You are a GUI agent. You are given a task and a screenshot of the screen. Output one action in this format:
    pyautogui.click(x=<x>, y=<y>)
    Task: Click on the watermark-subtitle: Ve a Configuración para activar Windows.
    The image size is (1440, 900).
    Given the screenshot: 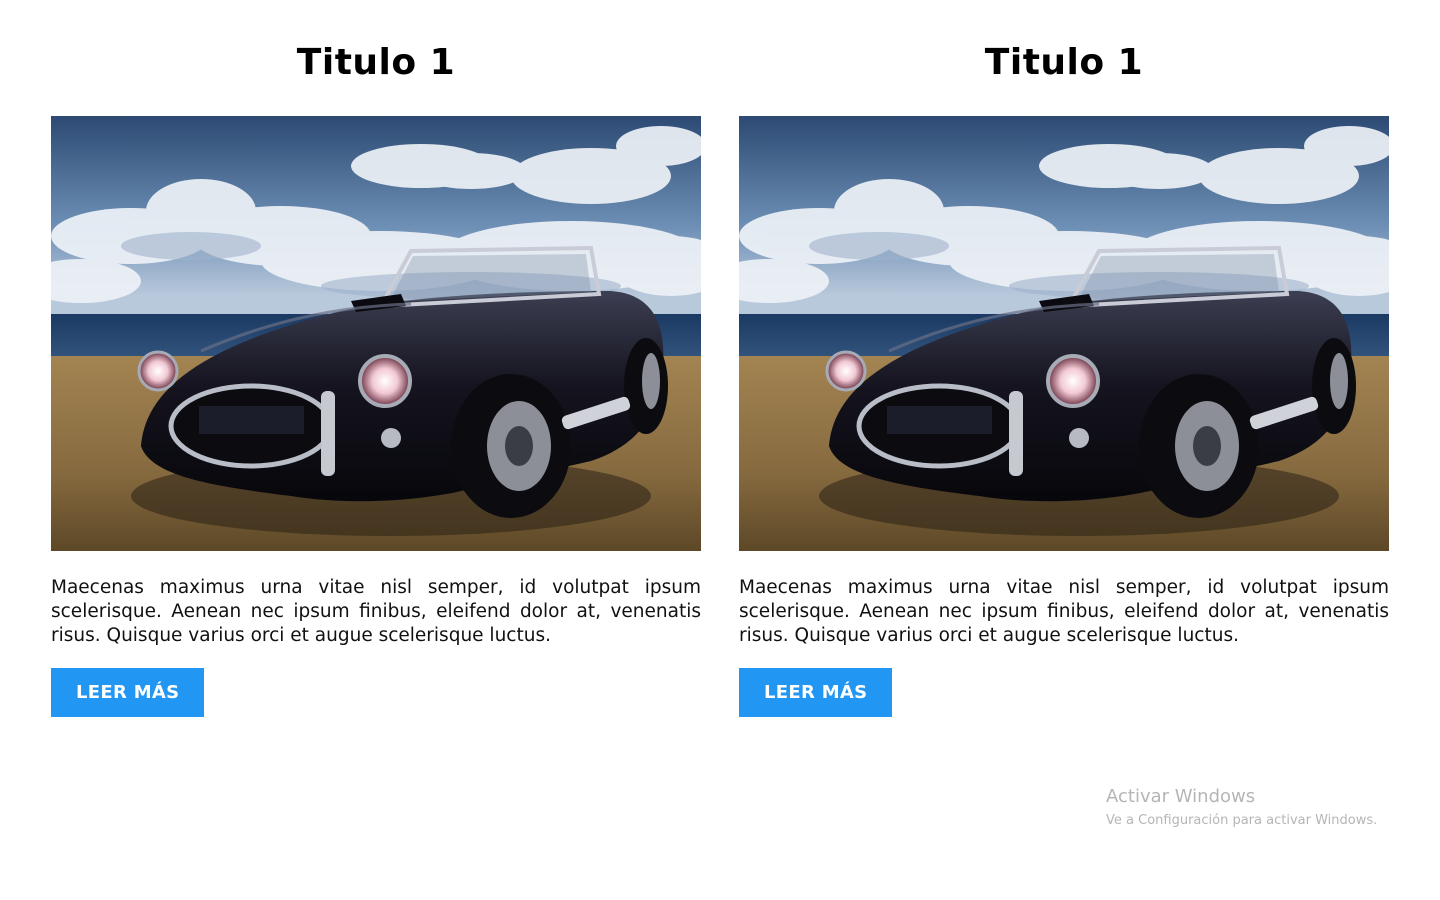 What is the action you would take?
    pyautogui.click(x=1242, y=820)
    